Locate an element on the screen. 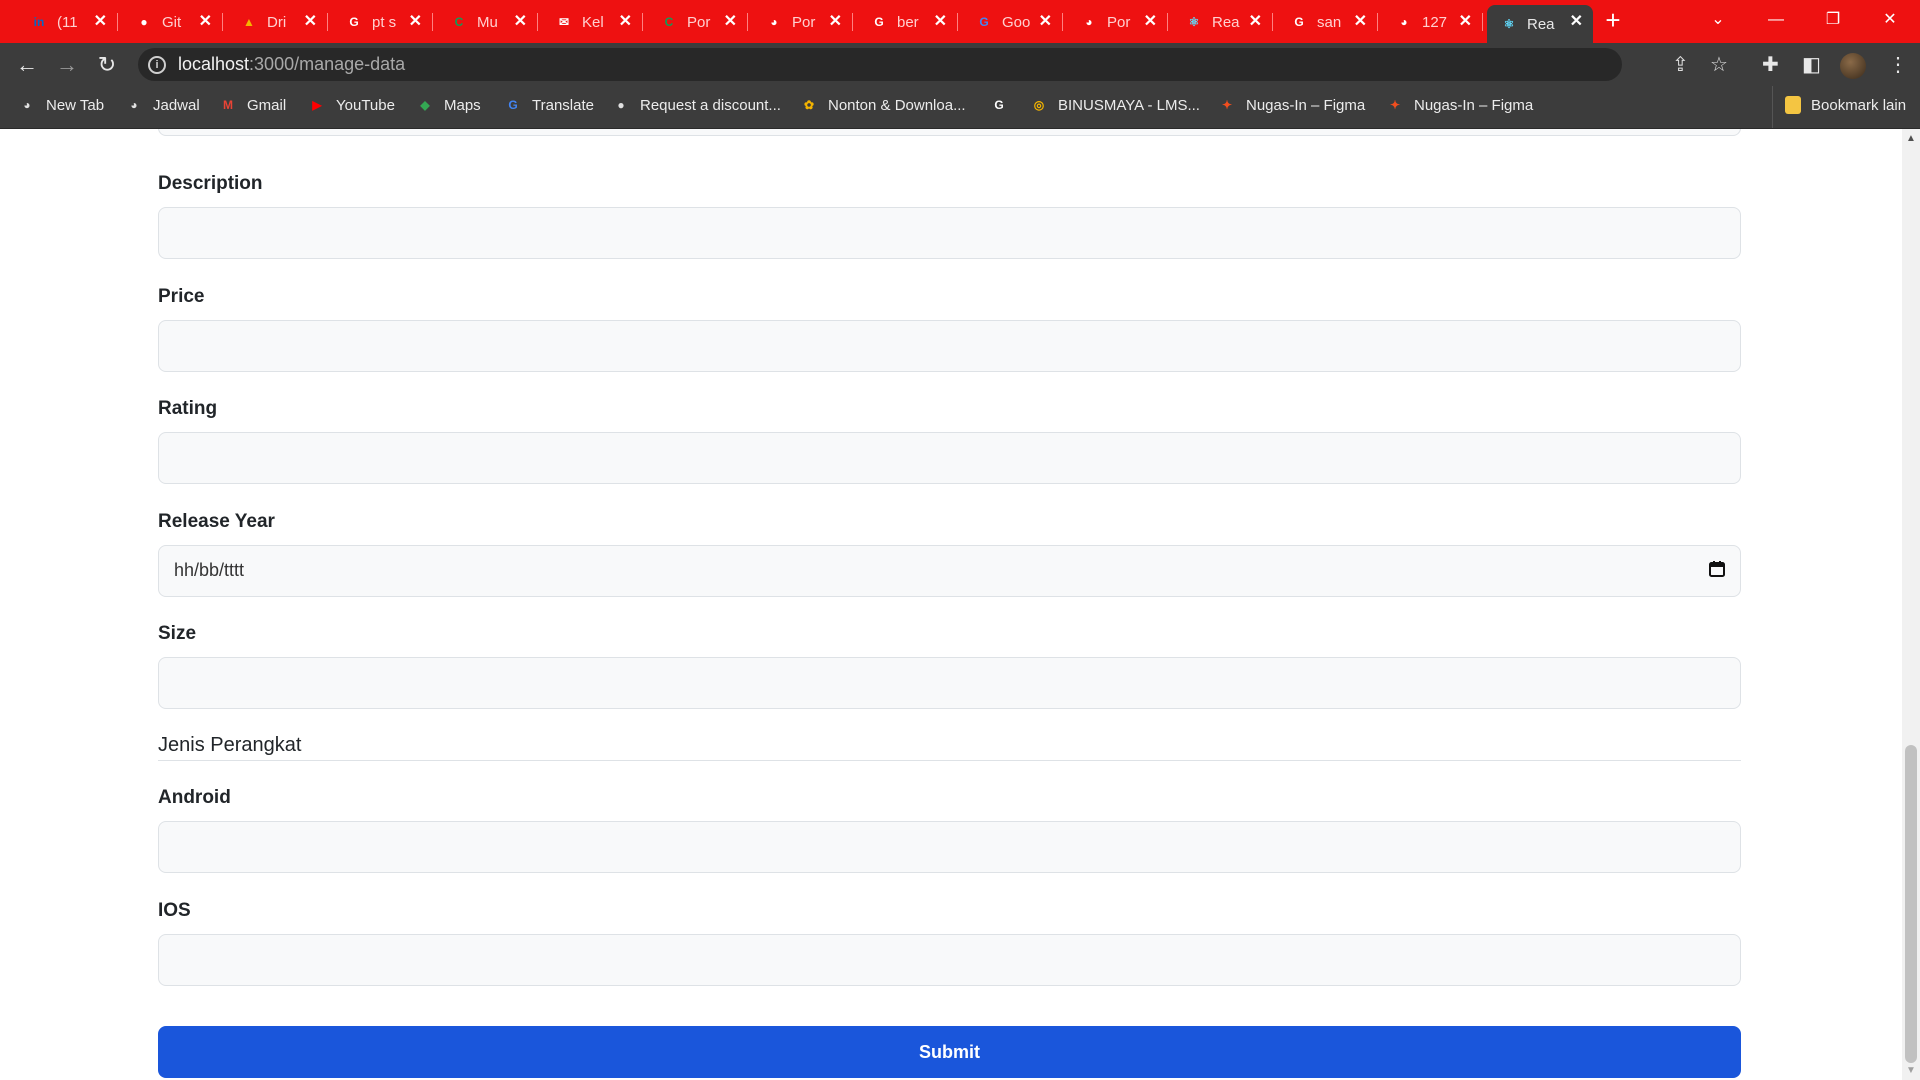  scrollbar-thumb is located at coordinates (1911, 904).